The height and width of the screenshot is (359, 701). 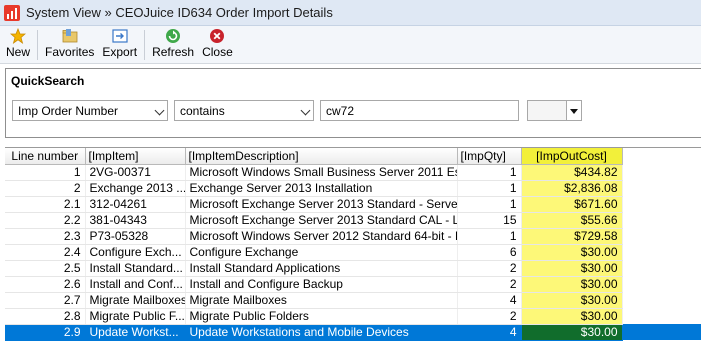 I want to click on favorites-label: Favorites, so click(x=70, y=52).